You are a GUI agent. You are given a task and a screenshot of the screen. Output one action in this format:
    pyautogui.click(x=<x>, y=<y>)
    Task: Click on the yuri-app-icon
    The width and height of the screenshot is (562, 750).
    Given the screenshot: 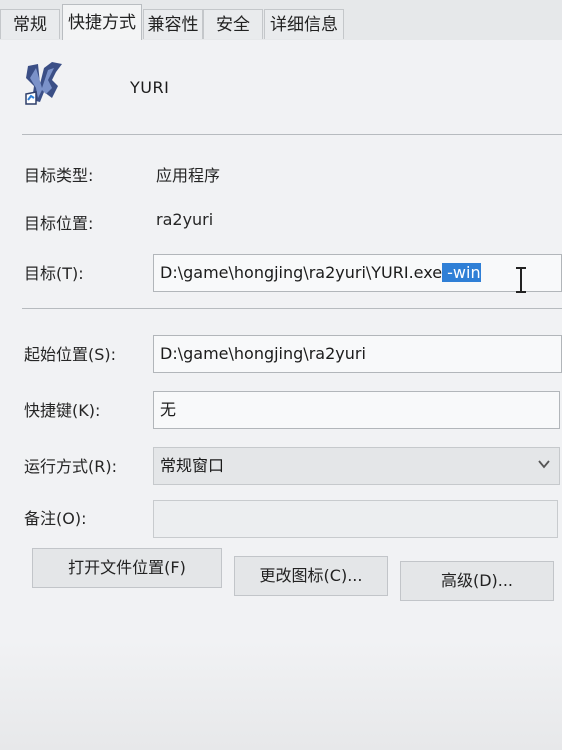 What is the action you would take?
    pyautogui.click(x=43, y=83)
    